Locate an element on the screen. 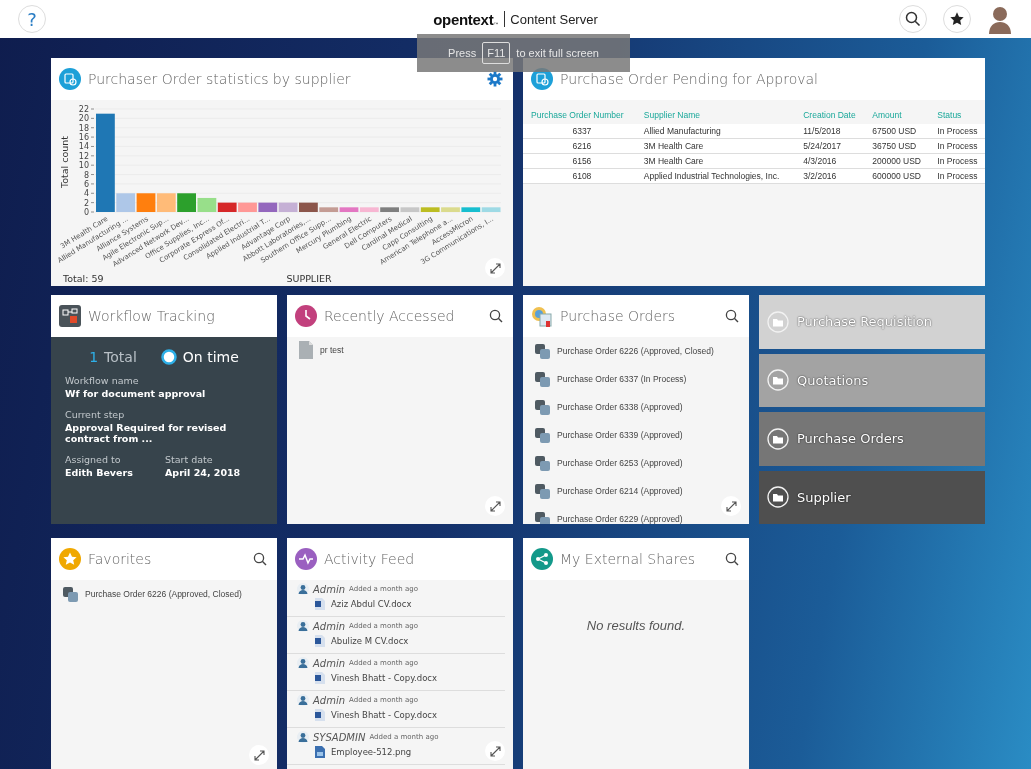 The height and width of the screenshot is (769, 1031). field-value: Wf for document approval is located at coordinates (136, 393).